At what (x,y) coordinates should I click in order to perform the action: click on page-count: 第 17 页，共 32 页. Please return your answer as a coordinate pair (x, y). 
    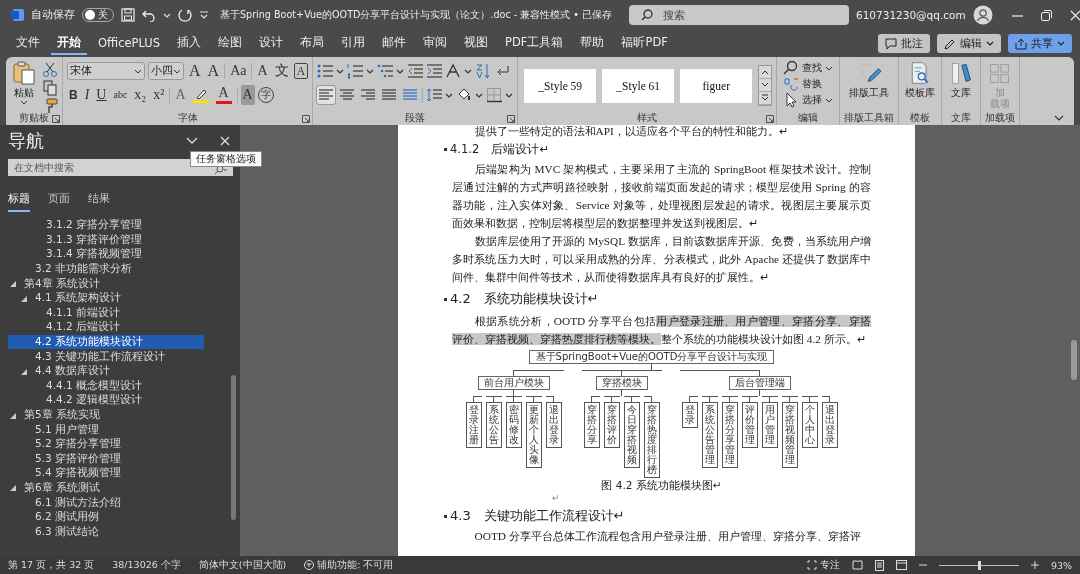
    Looking at the image, I should click on (51, 565).